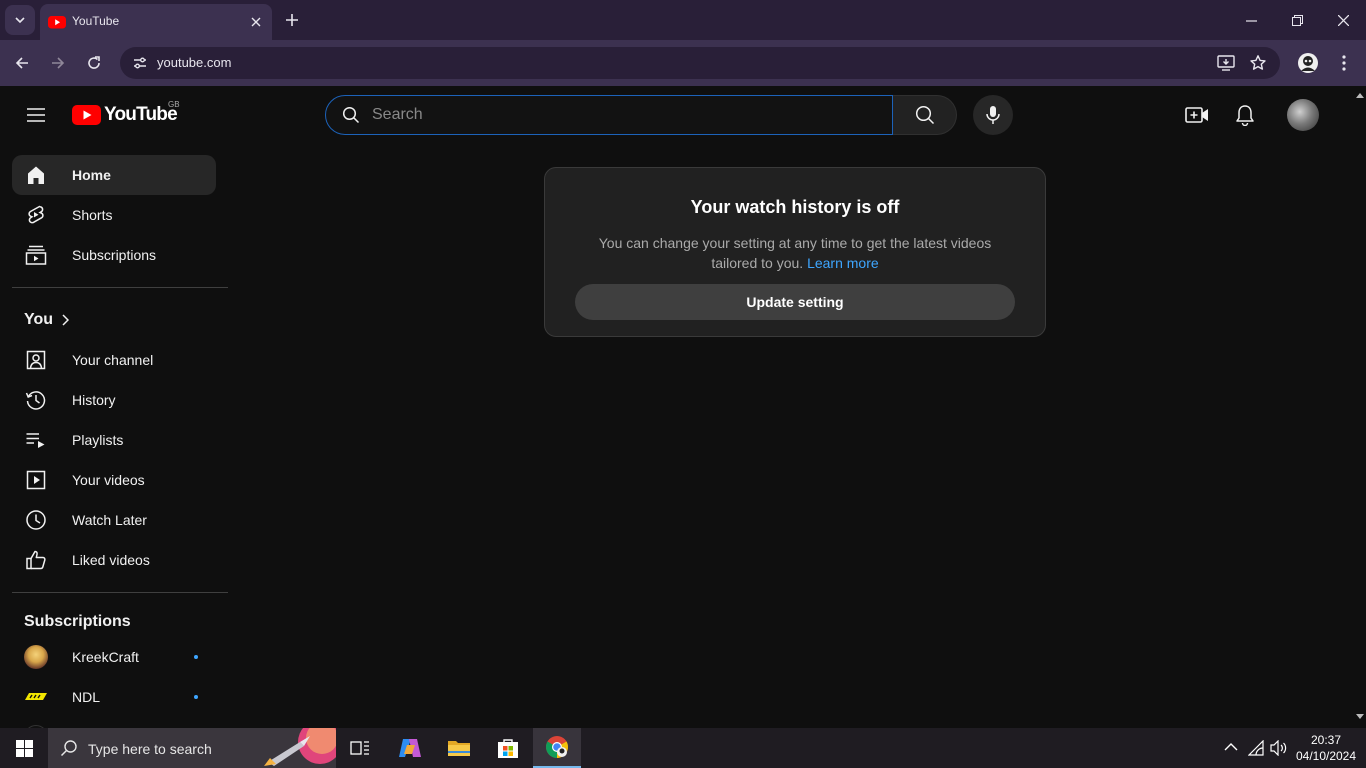  I want to click on sidebar-item-liked-videos: Liked videos, so click(114, 560).